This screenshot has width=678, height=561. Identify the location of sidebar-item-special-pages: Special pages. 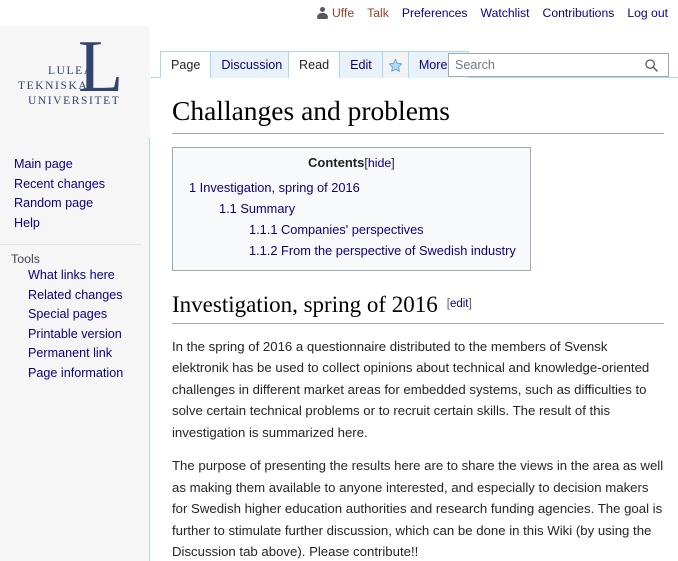
(81, 315).